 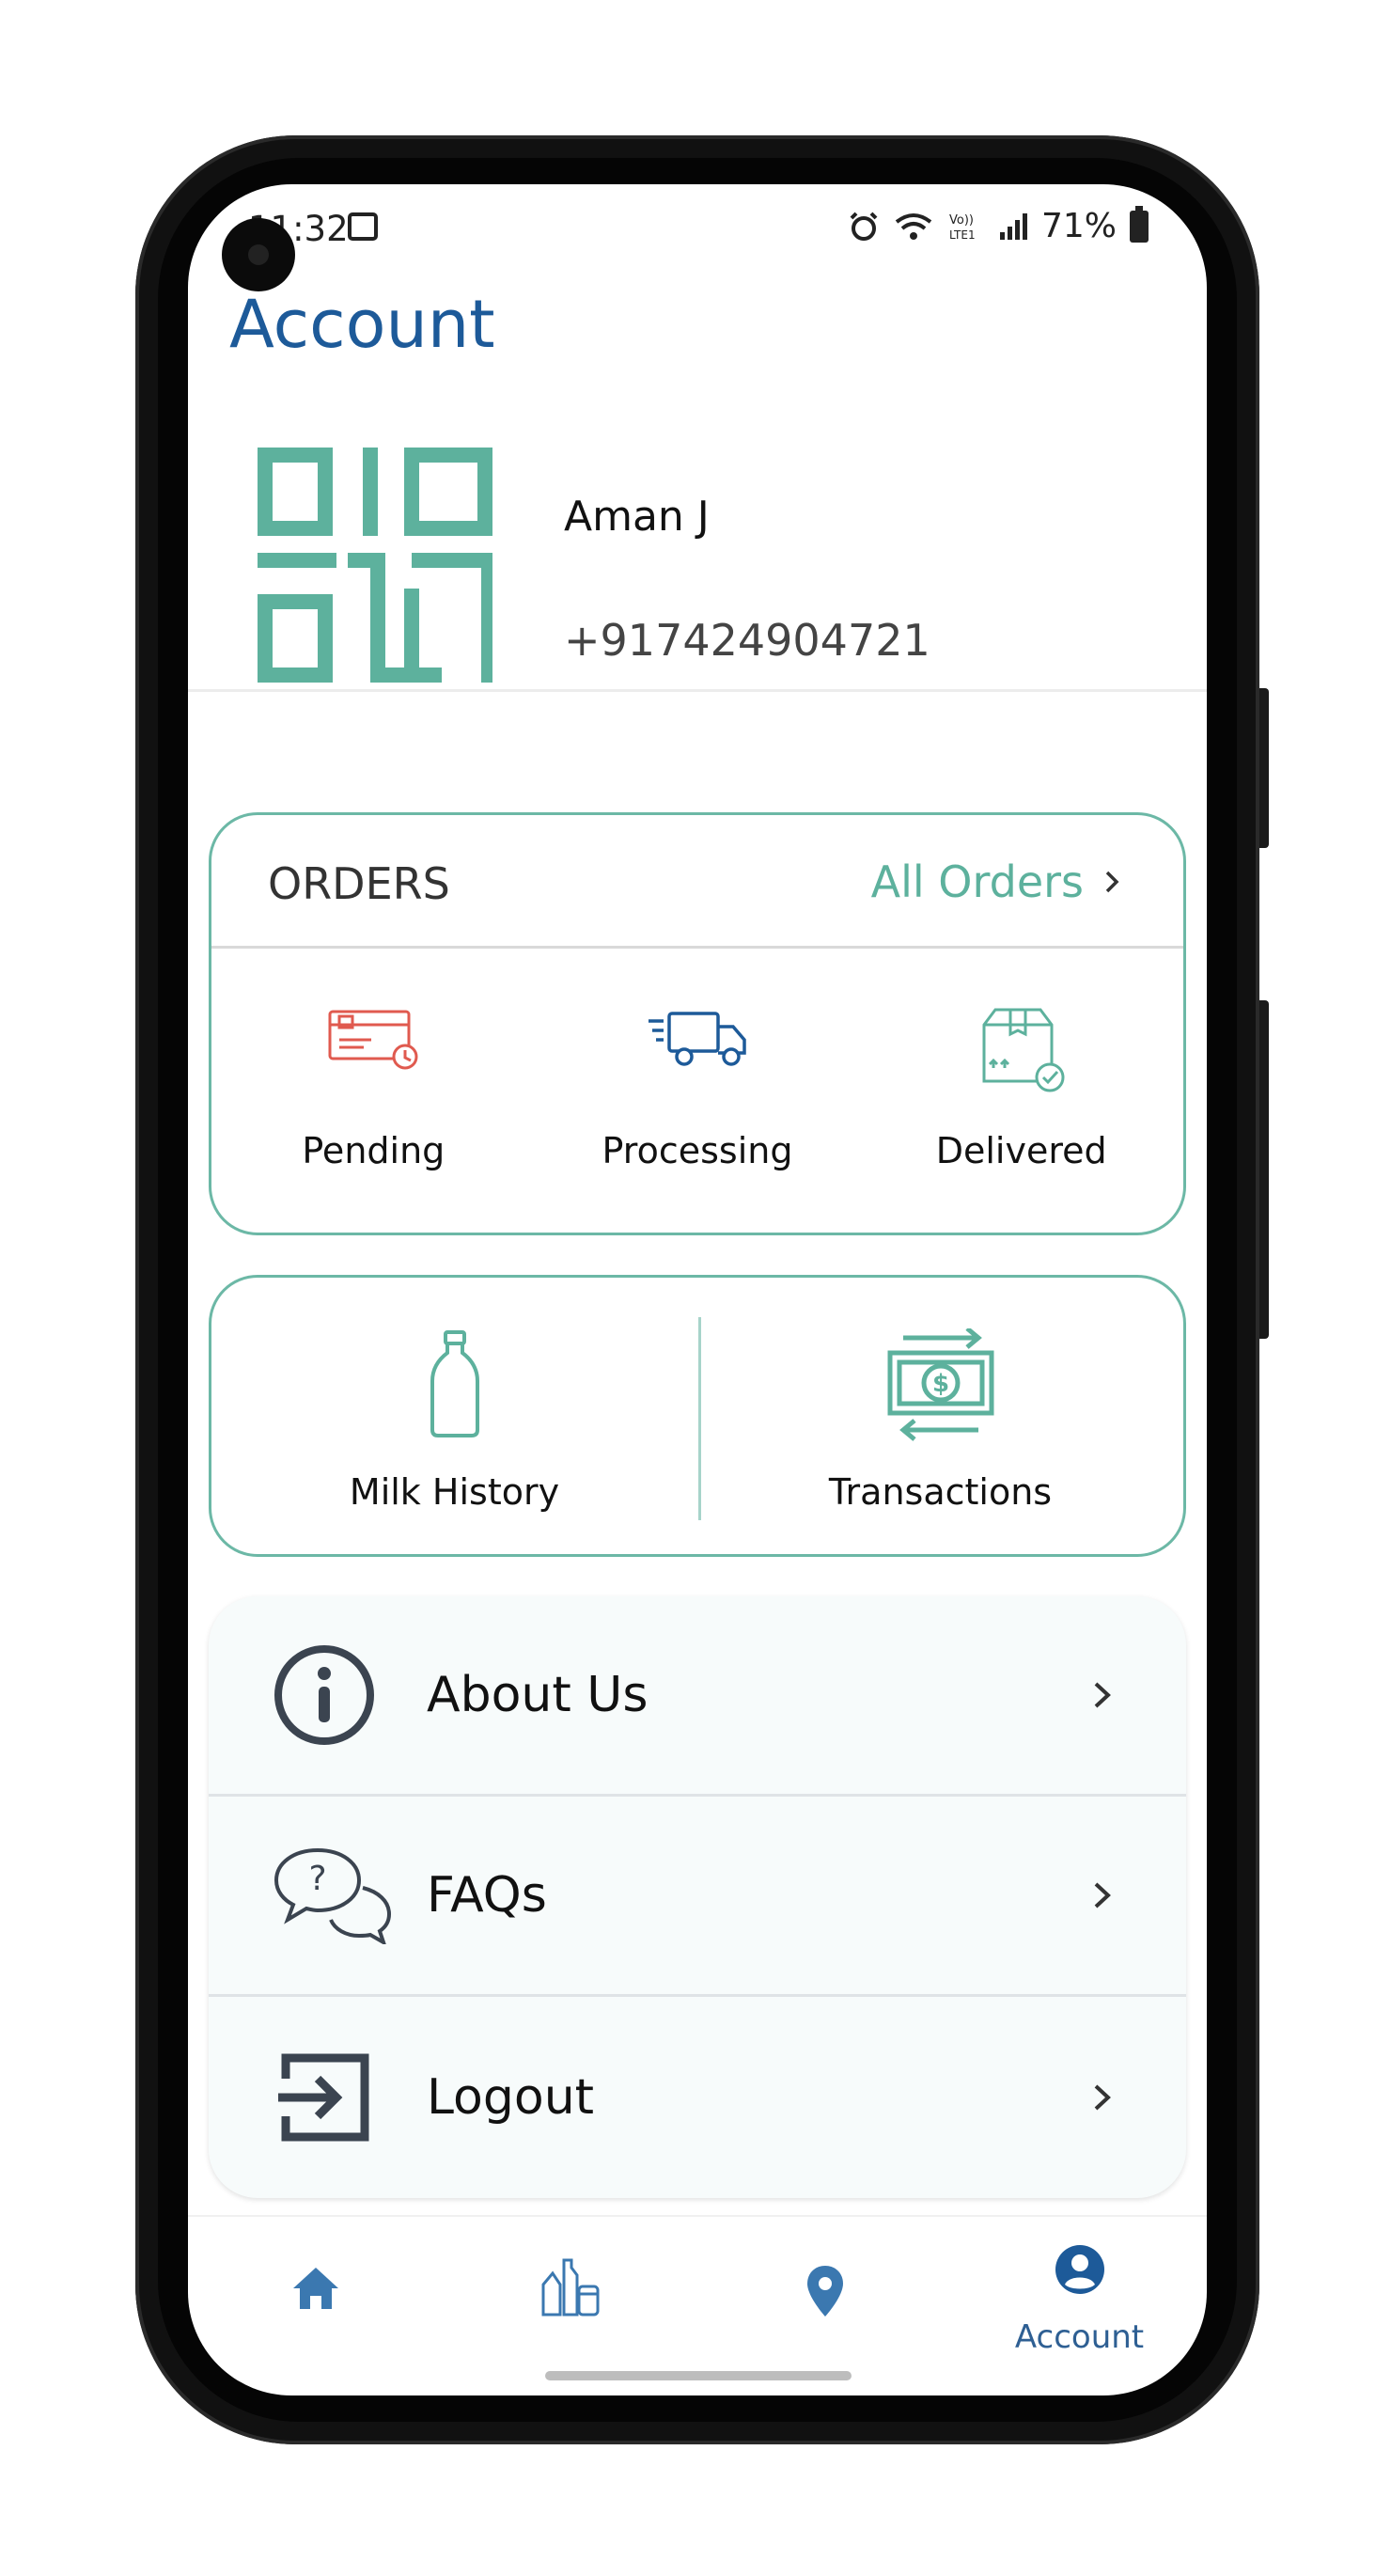 What do you see at coordinates (1079, 2306) in the screenshot?
I see `nav-account: Account` at bounding box center [1079, 2306].